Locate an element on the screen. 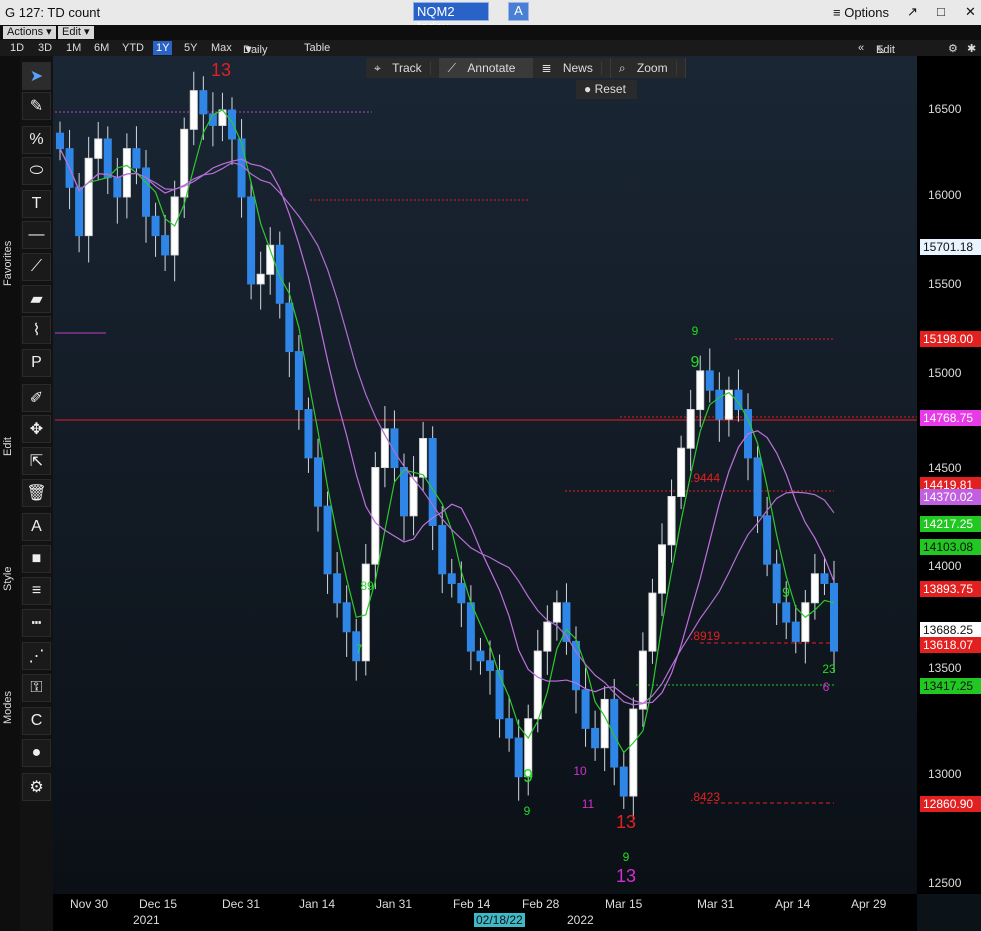 This screenshot has width=981, height=931. y-tick: 15500 is located at coordinates (945, 284).